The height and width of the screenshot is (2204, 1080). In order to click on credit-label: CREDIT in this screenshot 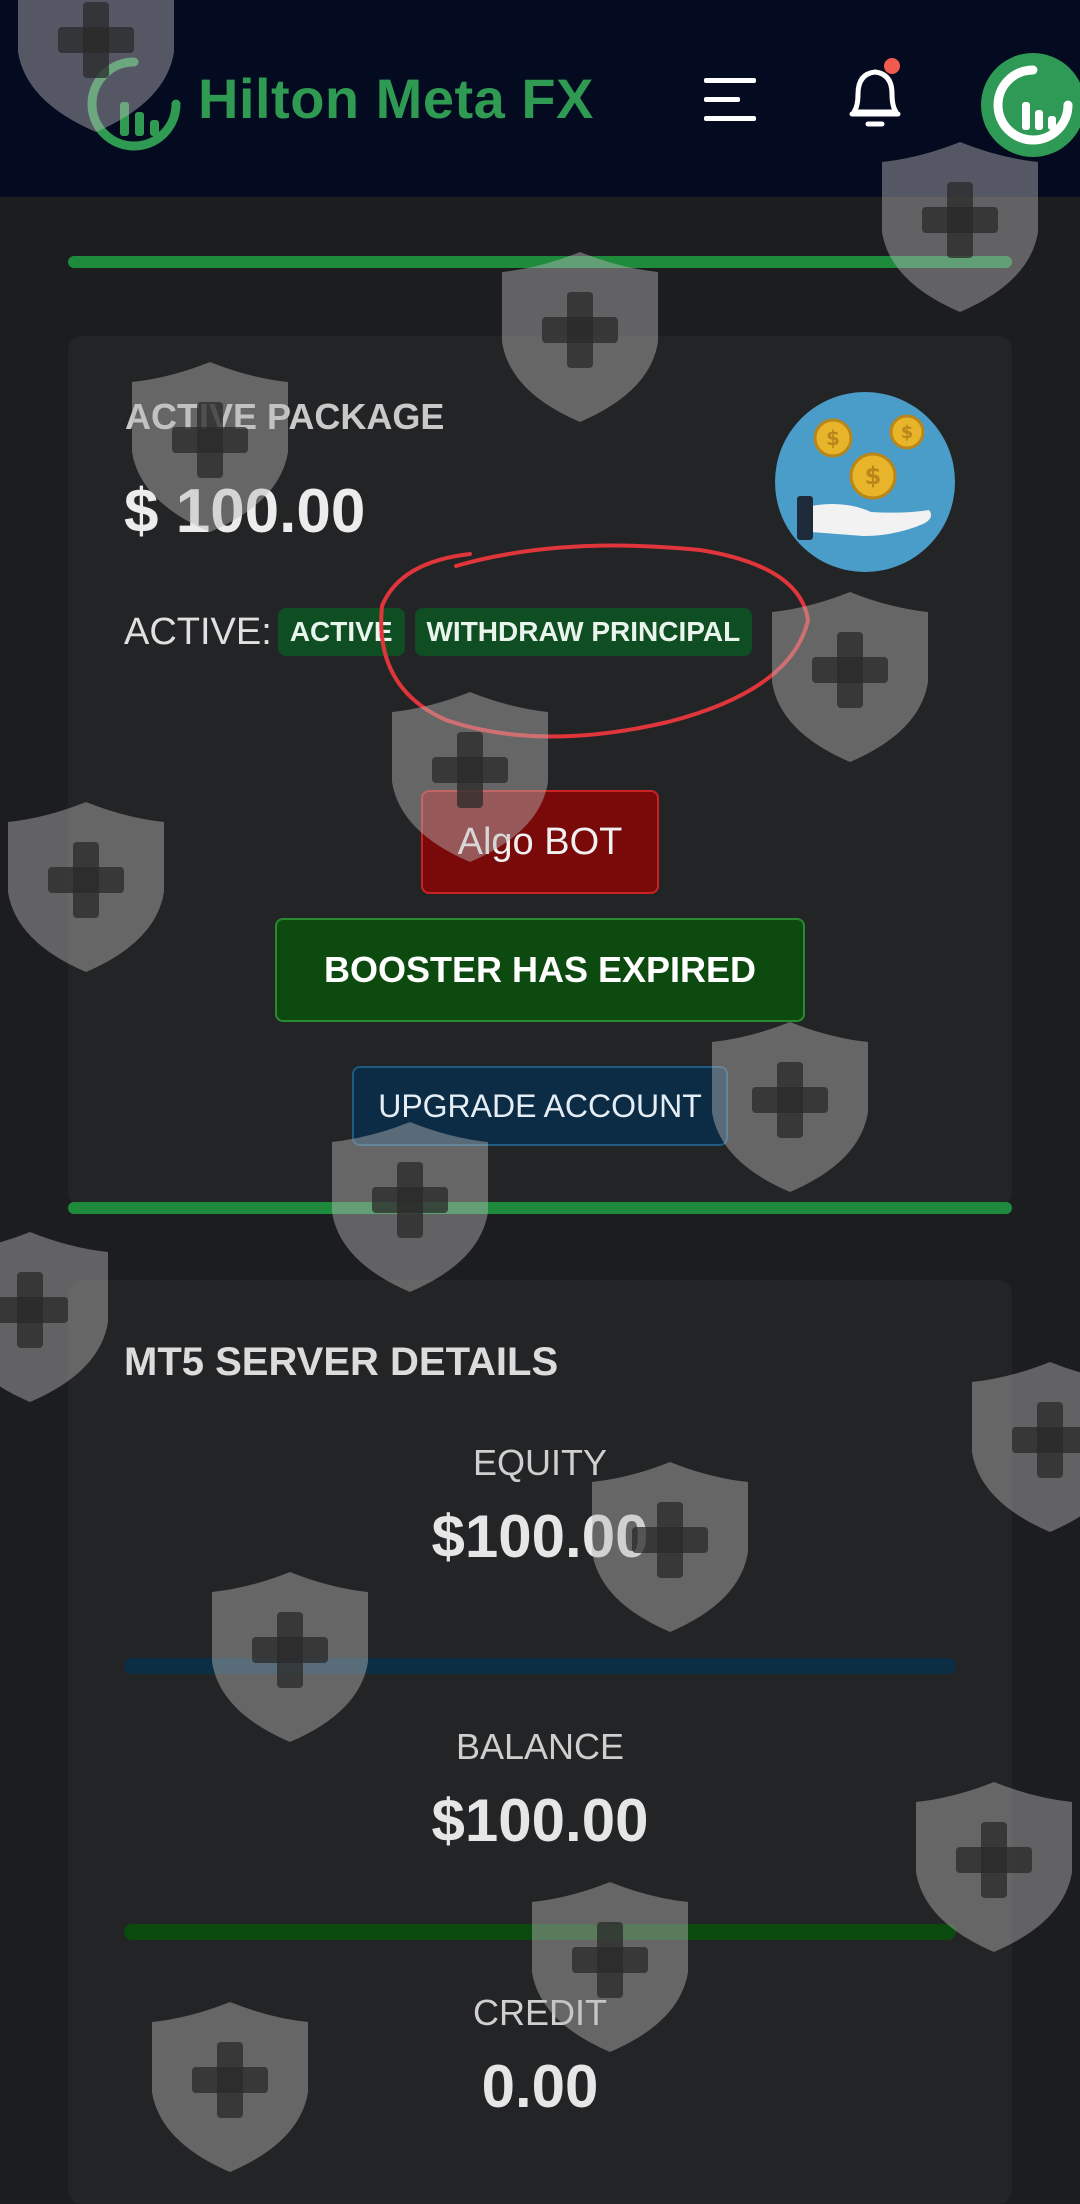, I will do `click(540, 2012)`.